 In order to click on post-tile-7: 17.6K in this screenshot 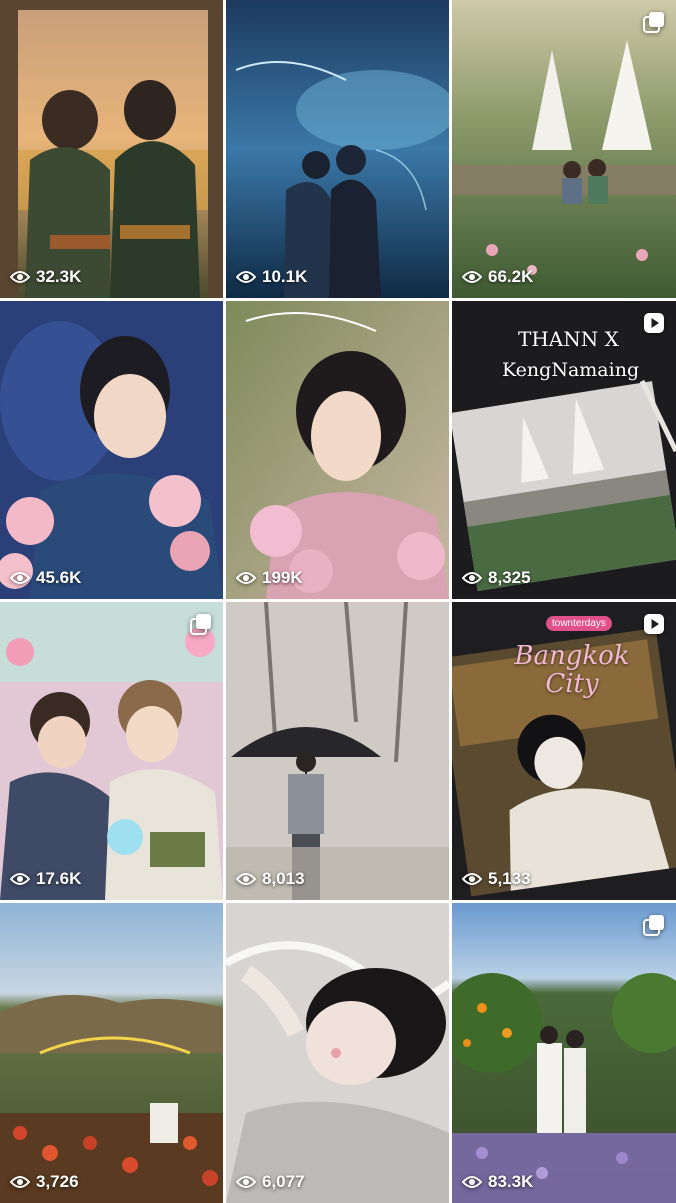, I will do `click(111, 751)`.